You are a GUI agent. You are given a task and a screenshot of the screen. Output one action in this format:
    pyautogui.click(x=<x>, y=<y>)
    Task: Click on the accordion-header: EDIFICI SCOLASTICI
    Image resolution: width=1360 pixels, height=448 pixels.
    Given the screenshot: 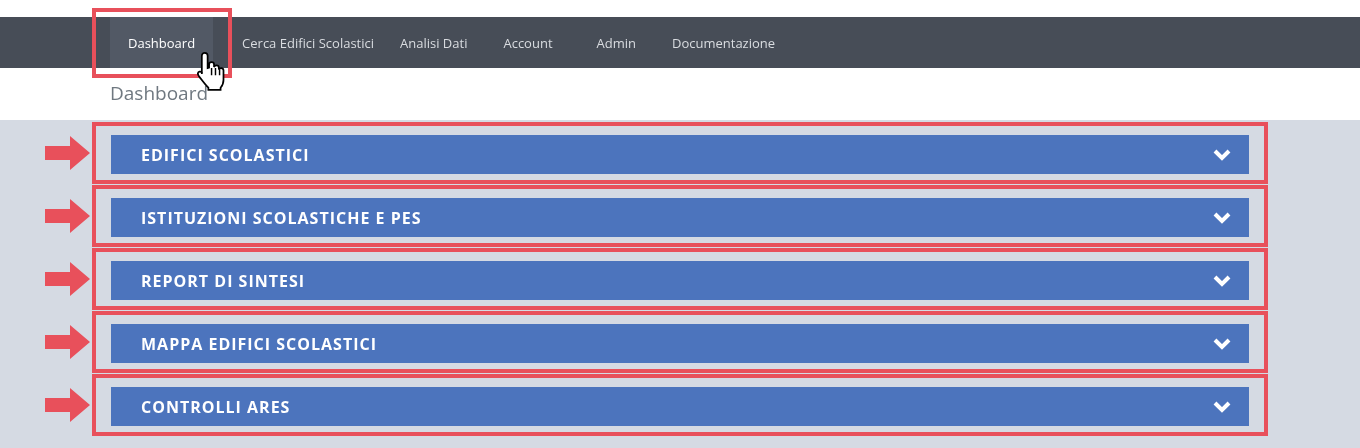 What is the action you would take?
    pyautogui.click(x=680, y=154)
    